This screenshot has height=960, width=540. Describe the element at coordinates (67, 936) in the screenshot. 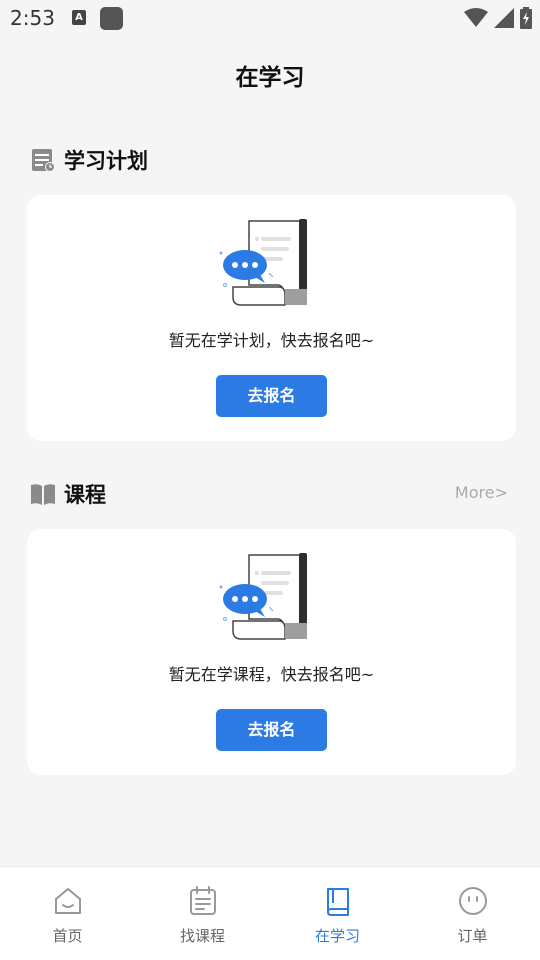

I see `tab-home-label: 首页` at that location.